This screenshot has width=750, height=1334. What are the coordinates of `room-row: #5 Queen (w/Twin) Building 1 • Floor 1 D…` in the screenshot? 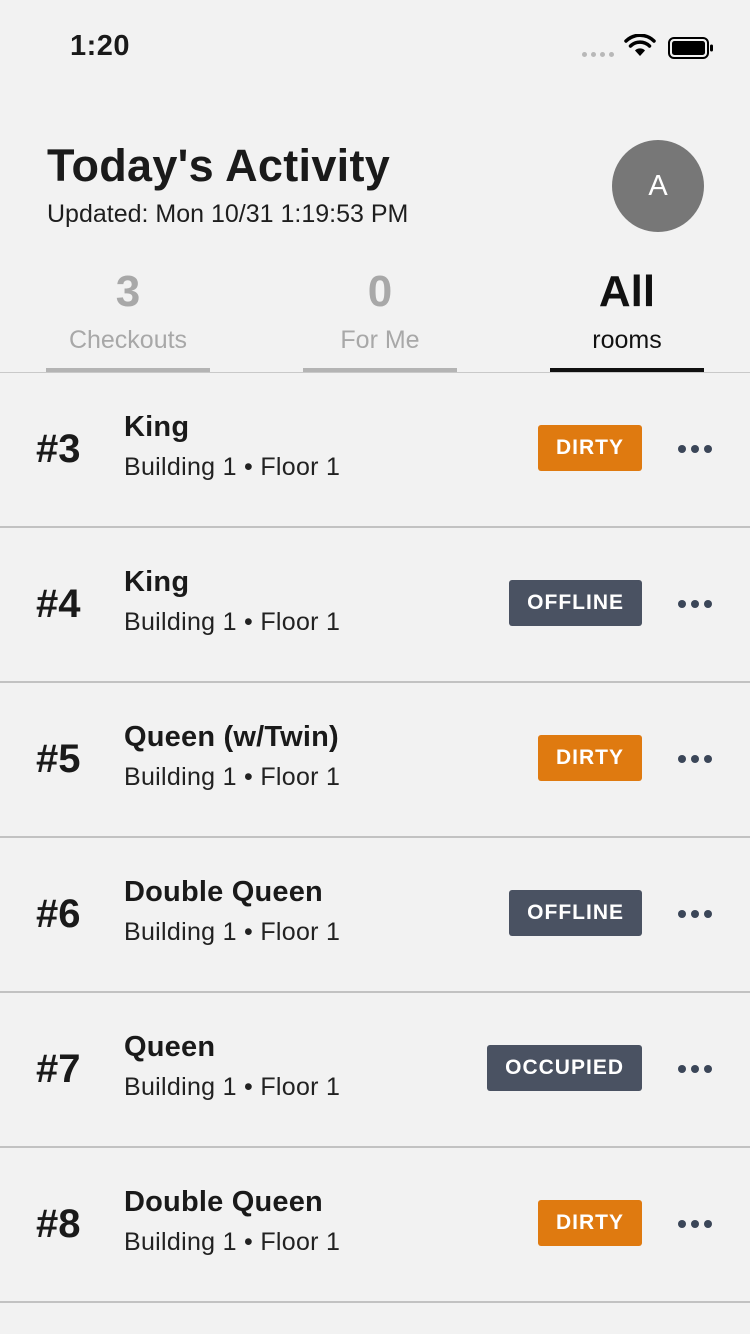 It's located at (375, 760).